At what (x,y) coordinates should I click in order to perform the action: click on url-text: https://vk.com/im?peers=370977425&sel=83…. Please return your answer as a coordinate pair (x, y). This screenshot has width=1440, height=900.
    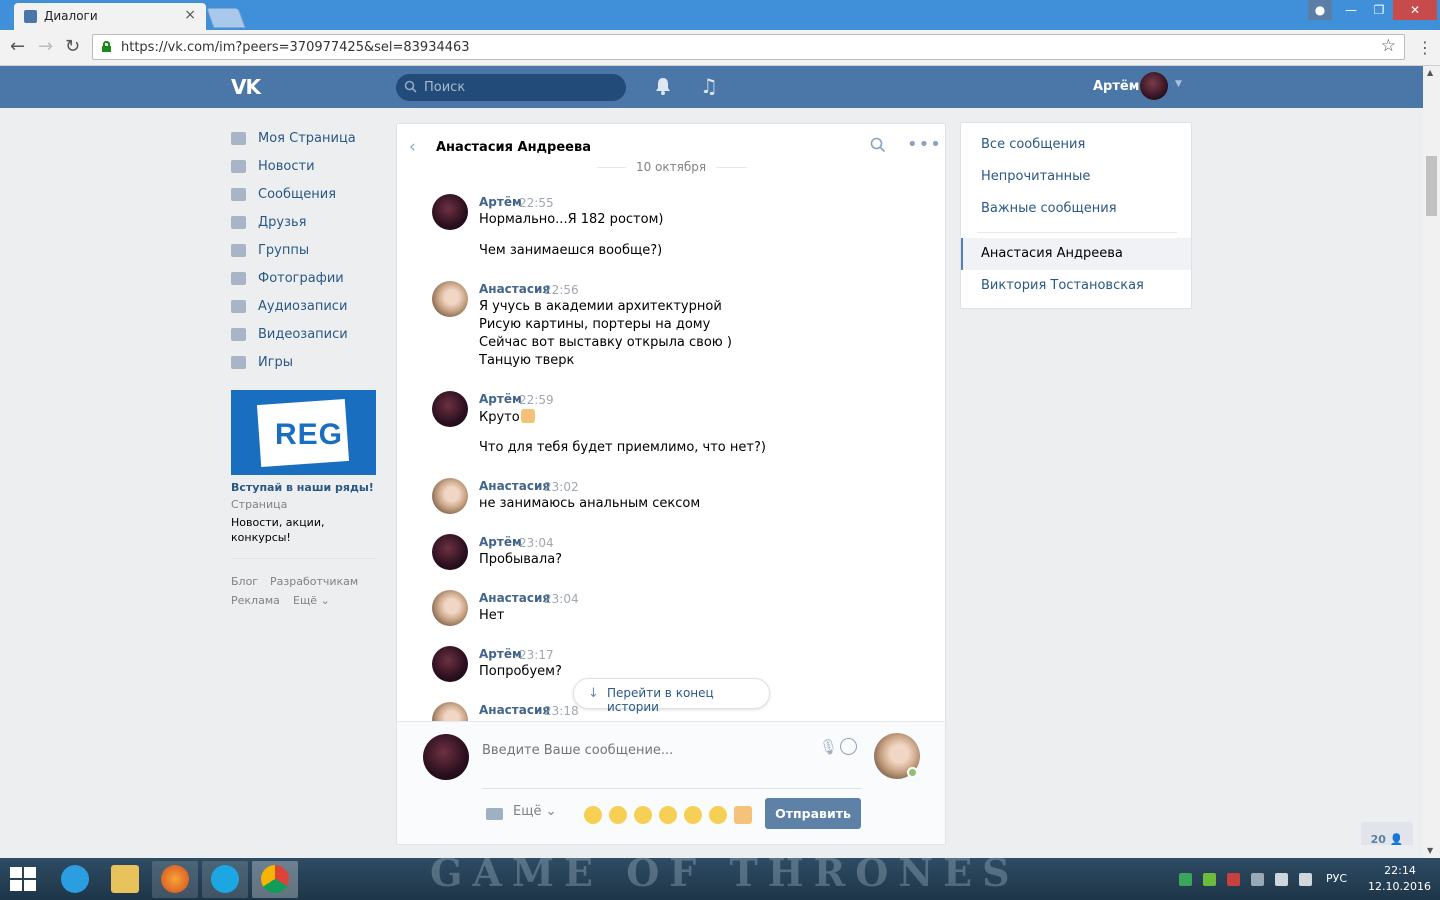
    Looking at the image, I should click on (295, 47).